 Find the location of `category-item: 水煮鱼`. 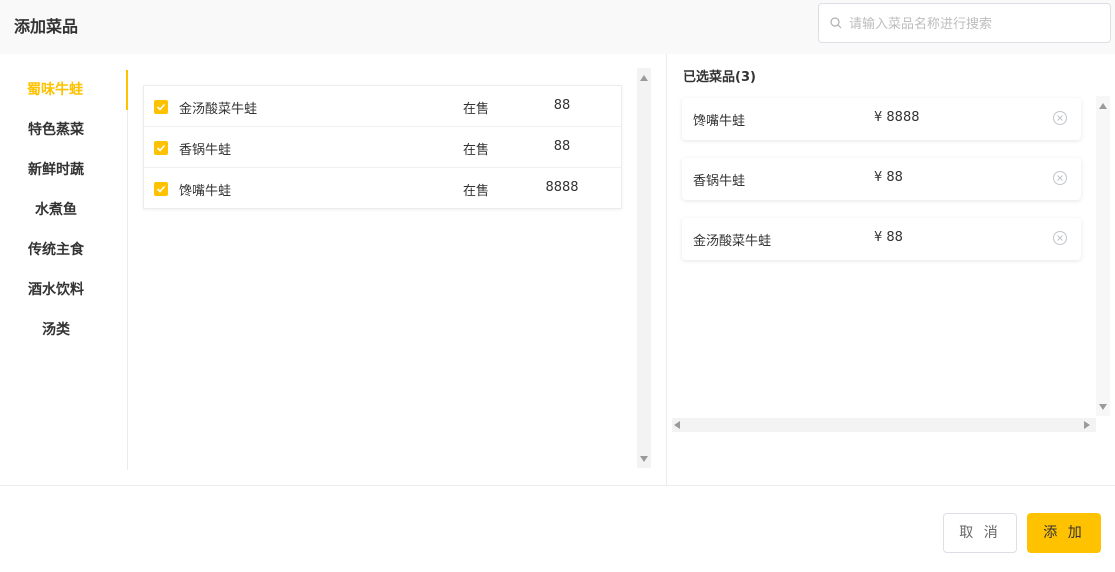

category-item: 水煮鱼 is located at coordinates (64, 210).